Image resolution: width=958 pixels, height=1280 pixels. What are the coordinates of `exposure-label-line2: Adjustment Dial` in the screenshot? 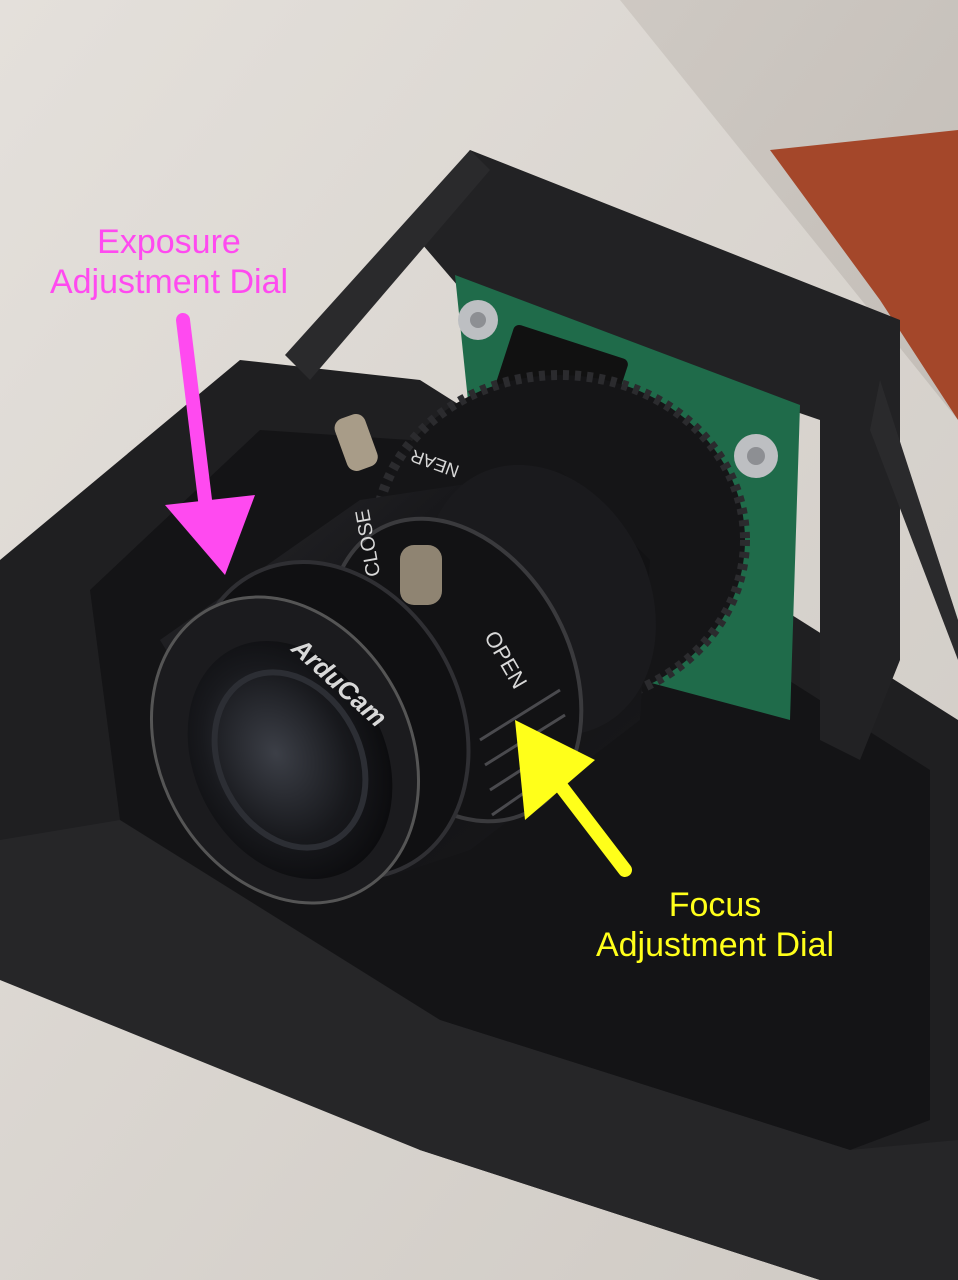 It's located at (169, 282).